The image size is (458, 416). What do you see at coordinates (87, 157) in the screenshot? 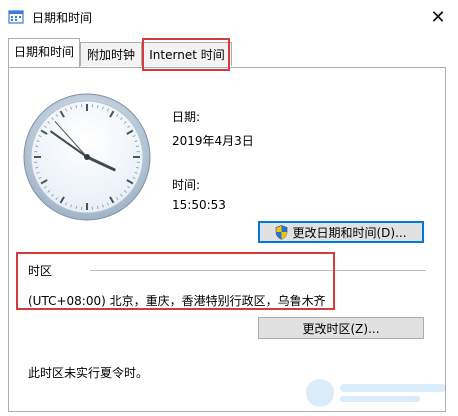
I see `analog-clock` at bounding box center [87, 157].